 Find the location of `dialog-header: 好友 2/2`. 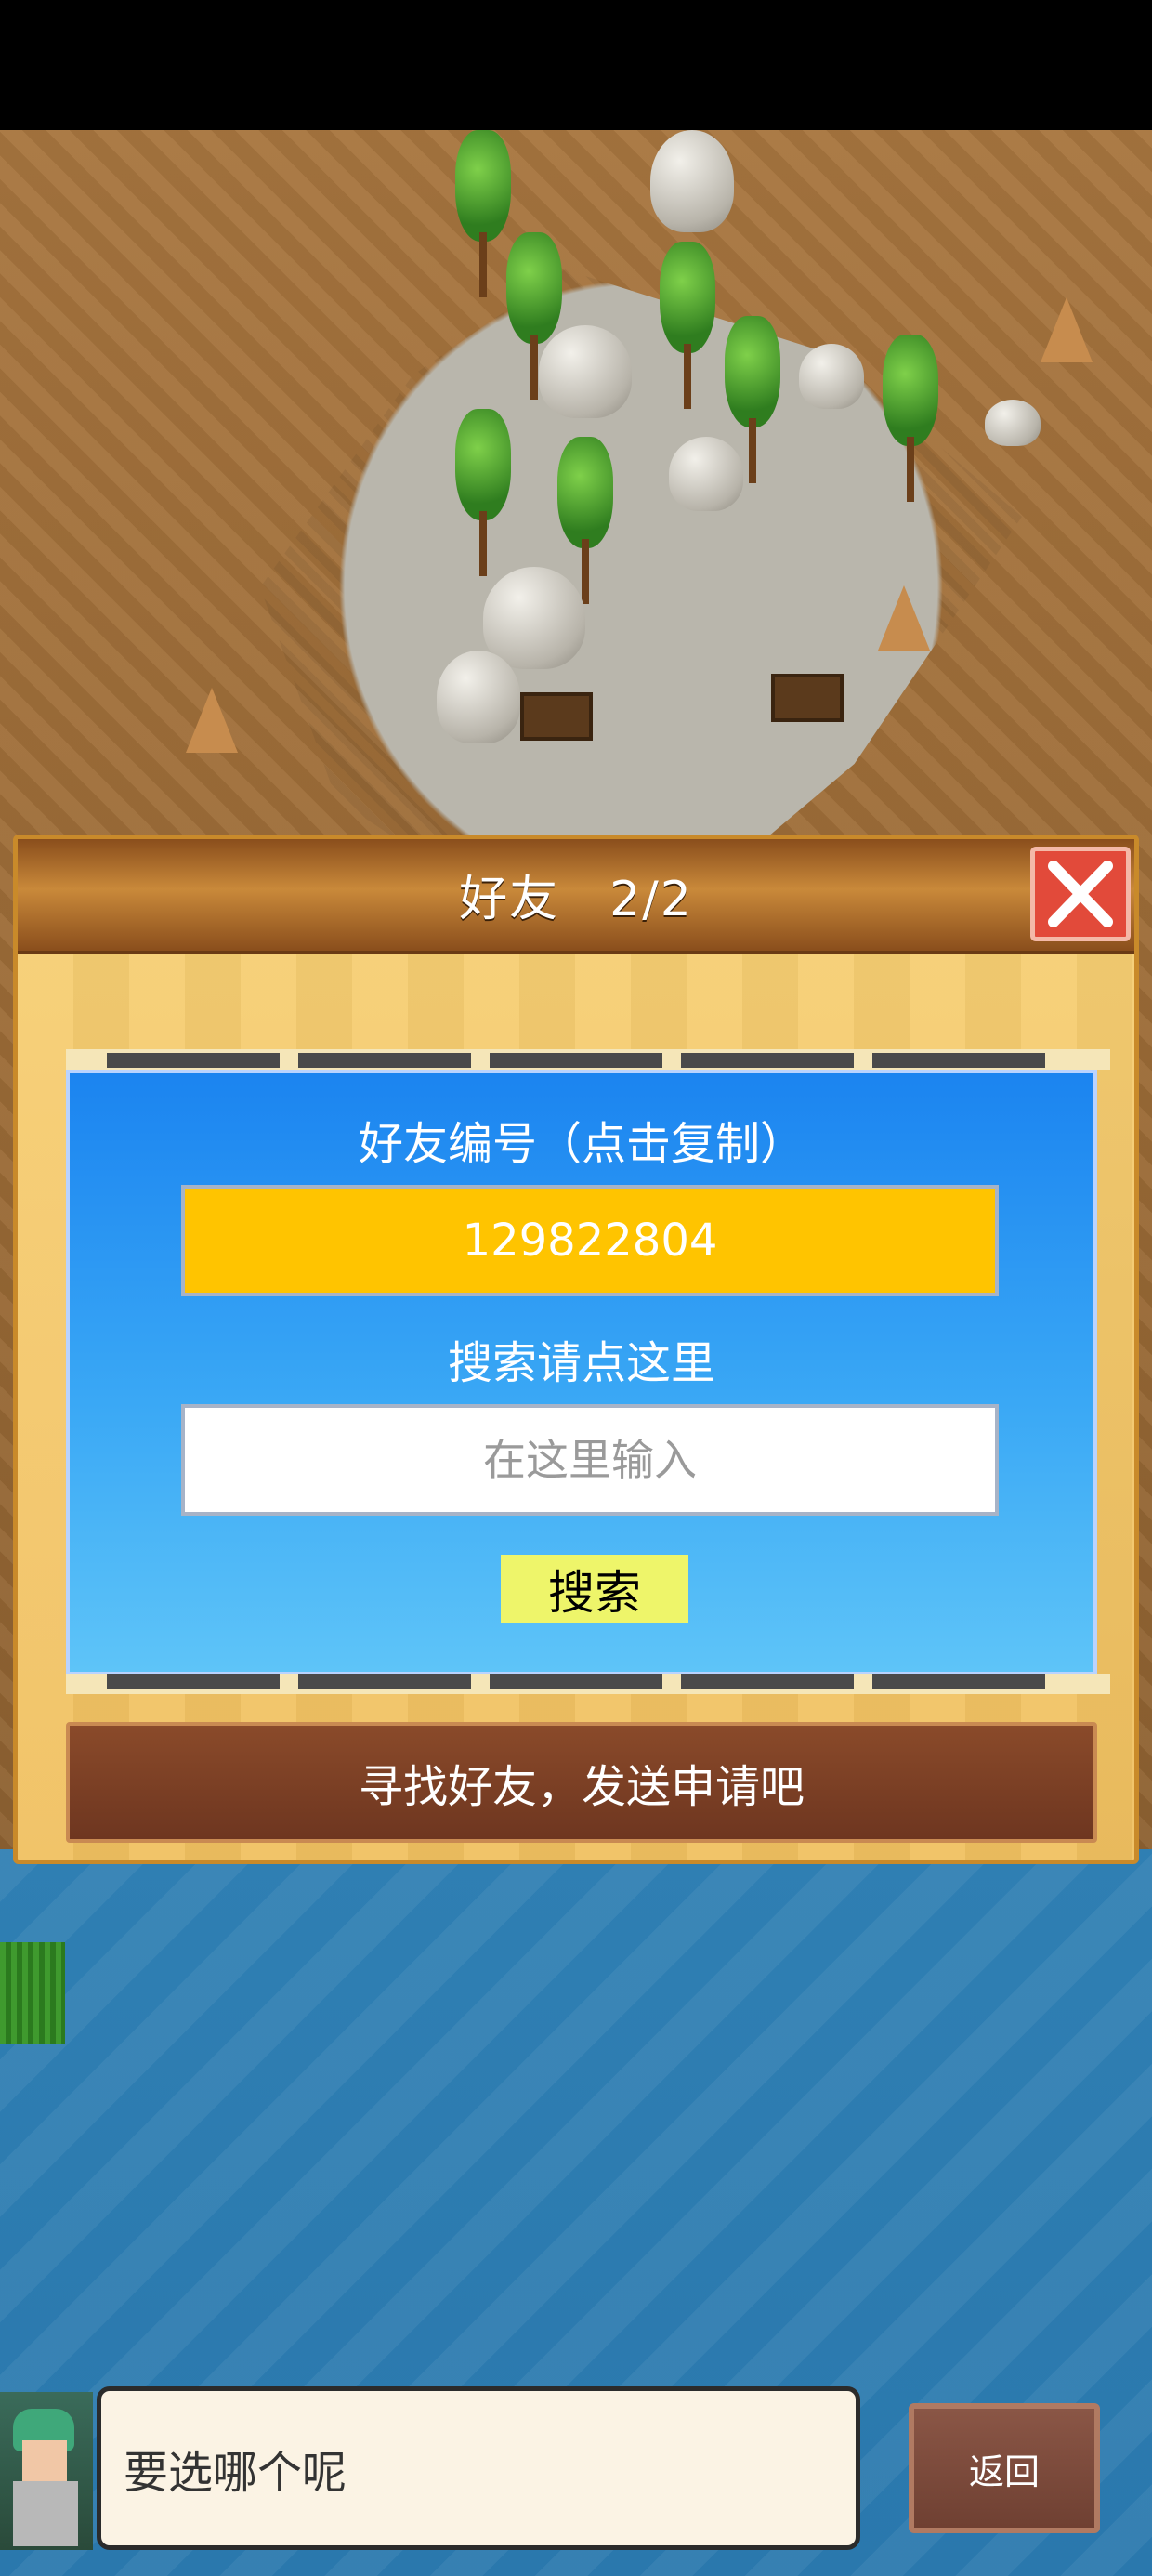

dialog-header: 好友 2/2 is located at coordinates (576, 896).